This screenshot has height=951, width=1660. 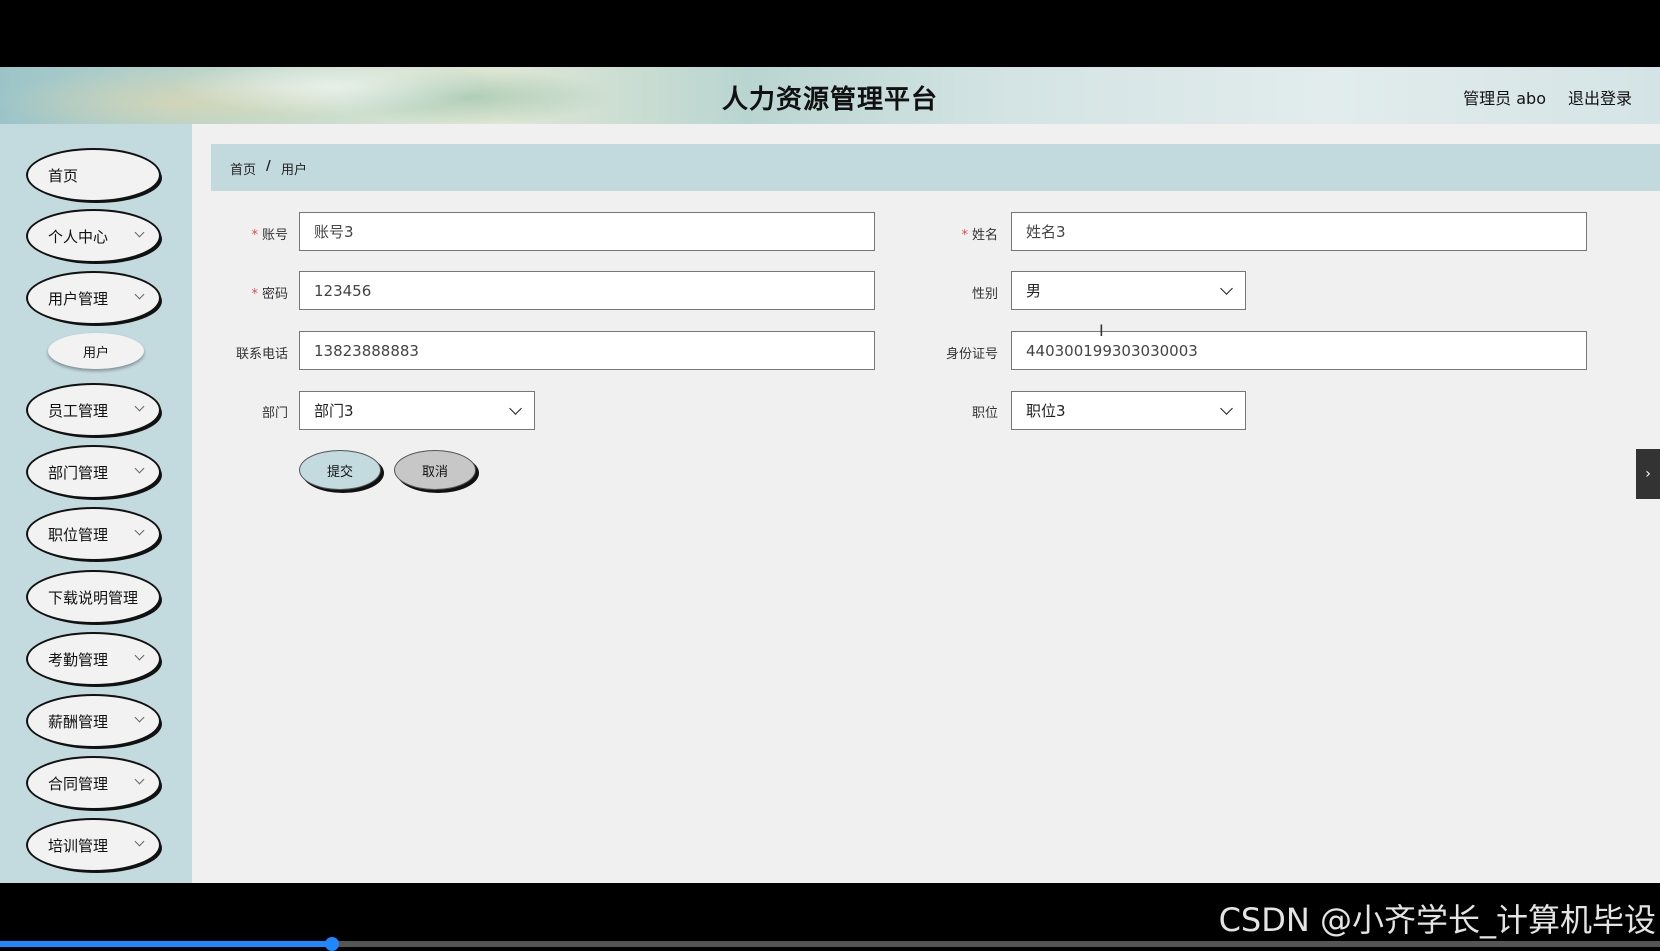 I want to click on page-title: 人力资源管理平台, so click(x=829, y=100).